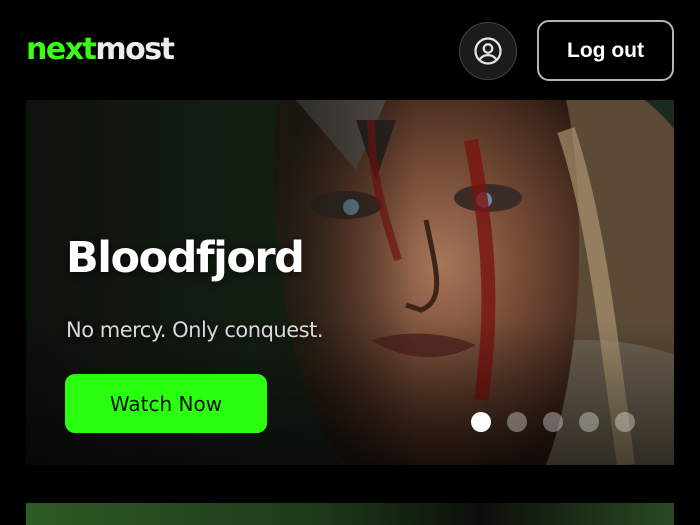 This screenshot has width=700, height=525. Describe the element at coordinates (195, 330) in the screenshot. I see `hero-subtitle: No mercy. Only conquest.` at that location.